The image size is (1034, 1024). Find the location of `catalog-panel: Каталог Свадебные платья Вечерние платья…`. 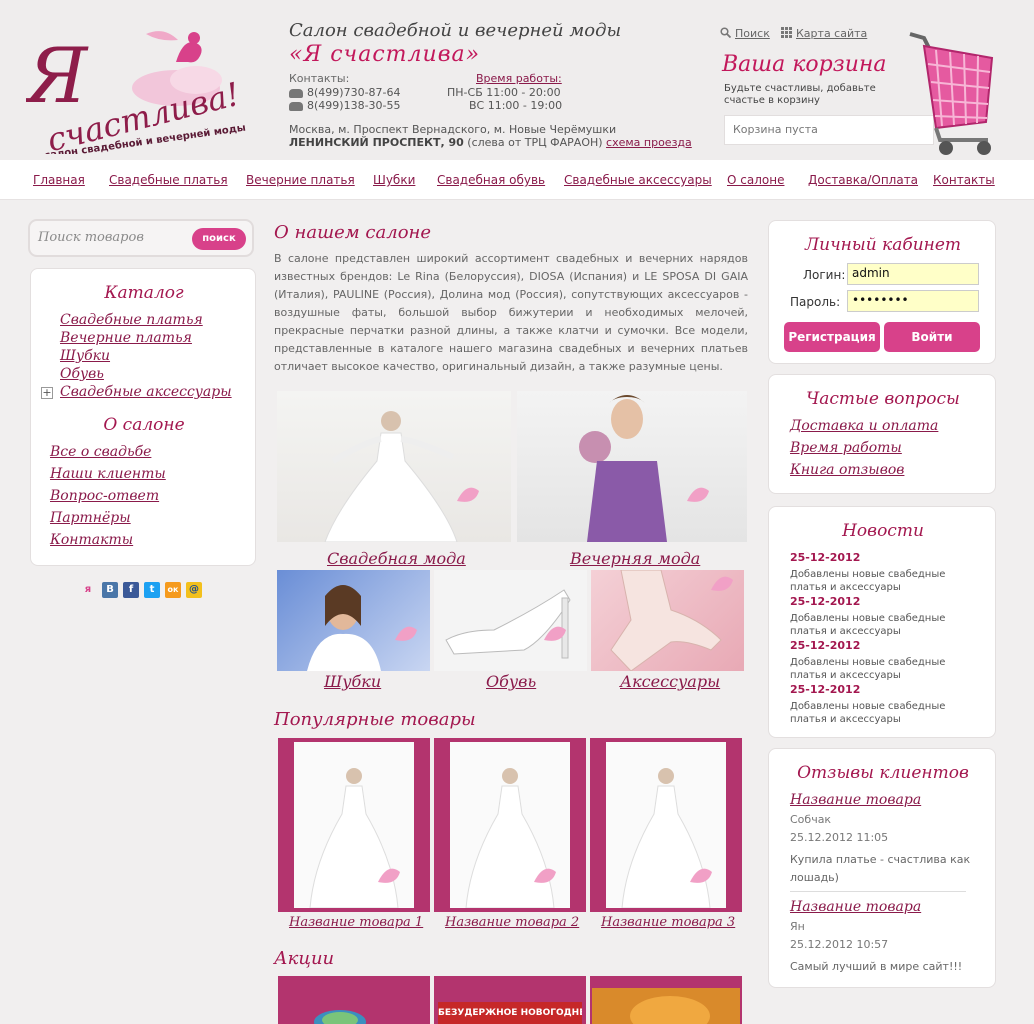

catalog-panel: Каталог Свадебные платья Вечерние платья… is located at coordinates (143, 417).